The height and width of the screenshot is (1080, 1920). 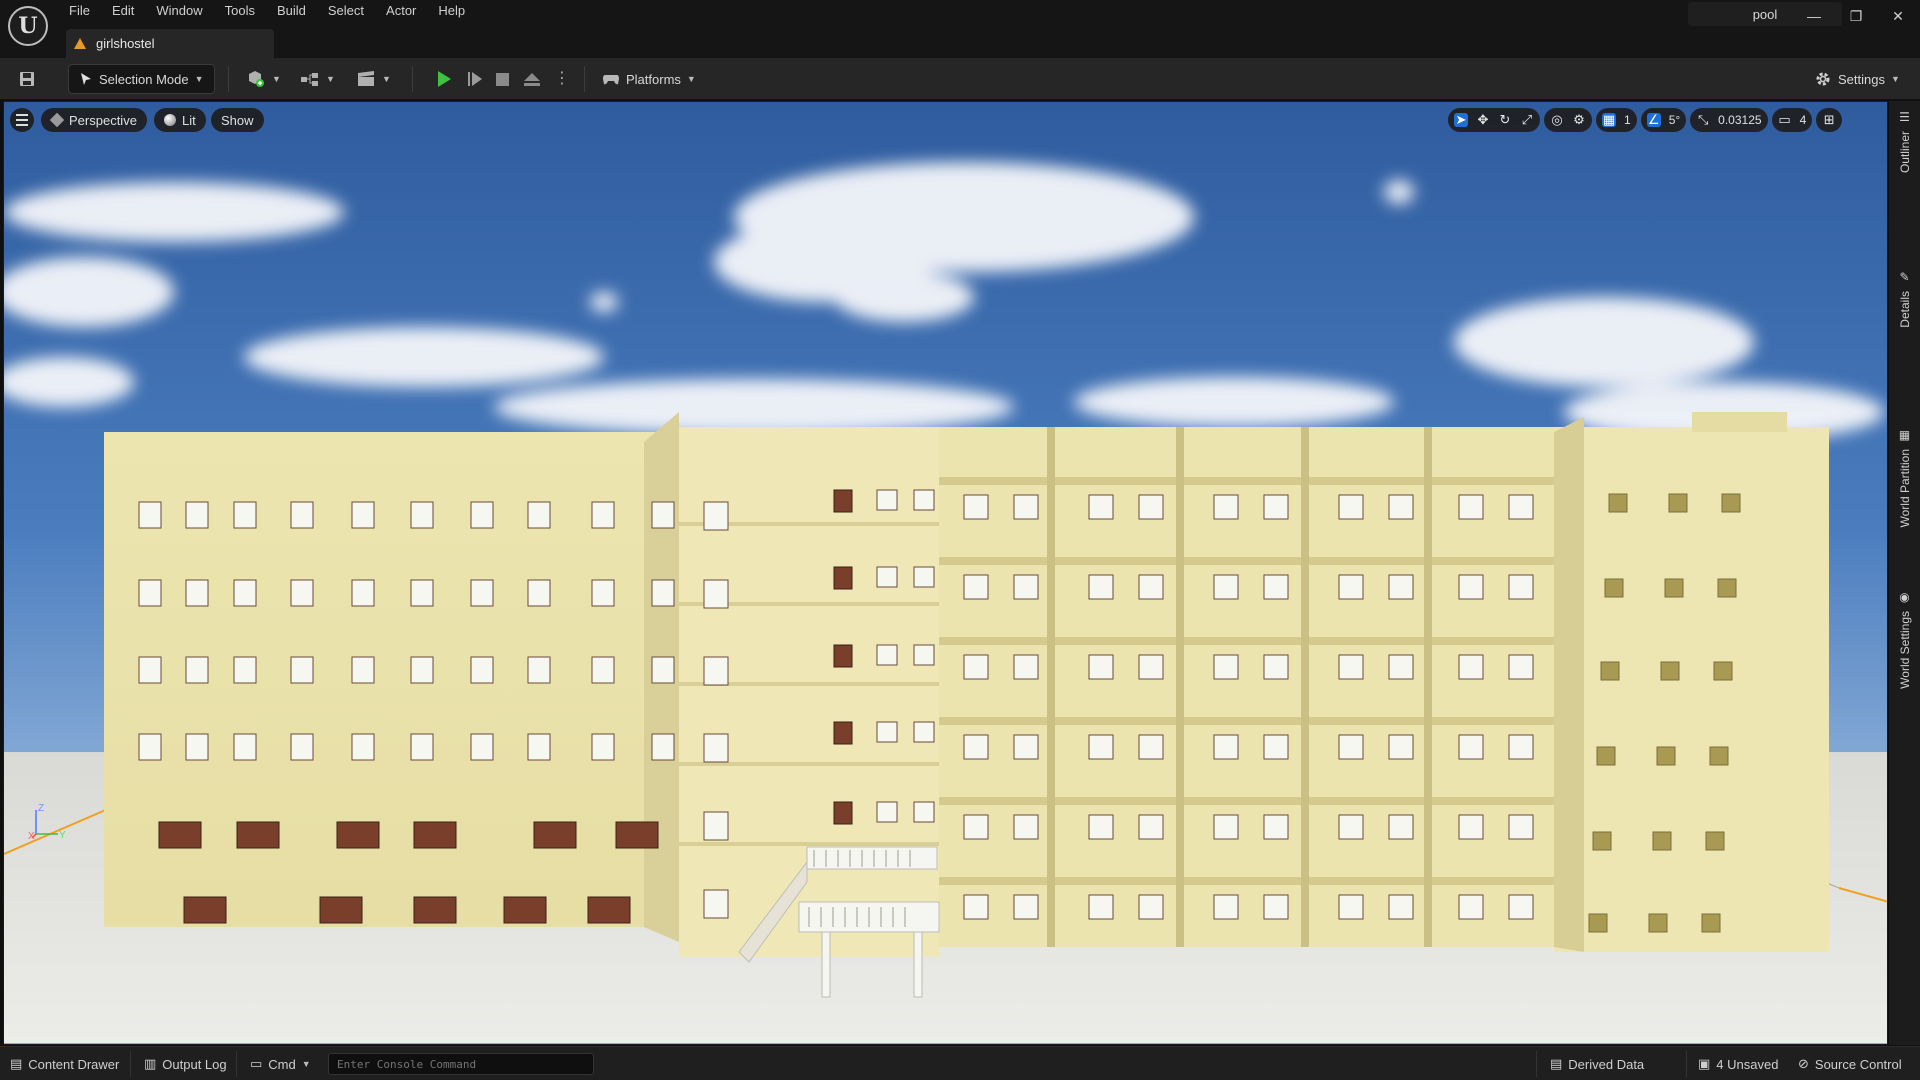 I want to click on scale-snap-icon: ⤡, so click(x=1703, y=119).